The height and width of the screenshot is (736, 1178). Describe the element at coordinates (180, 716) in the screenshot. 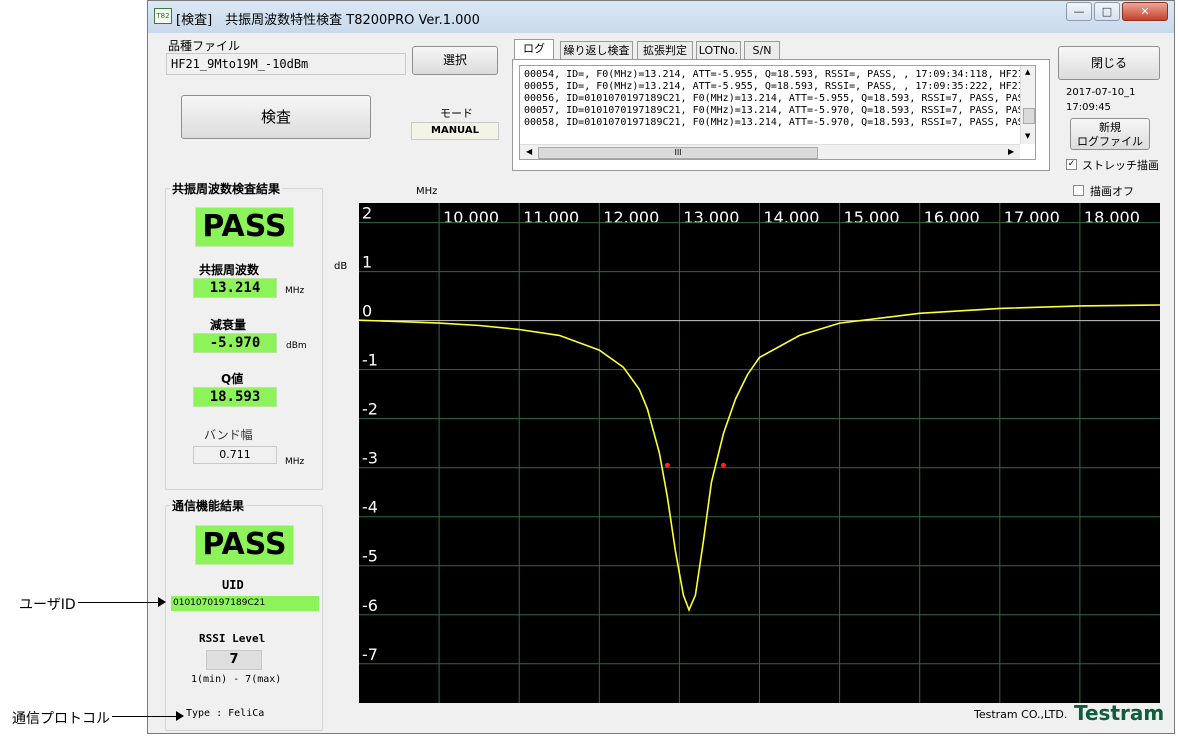

I see `protocol-arrow-head` at that location.